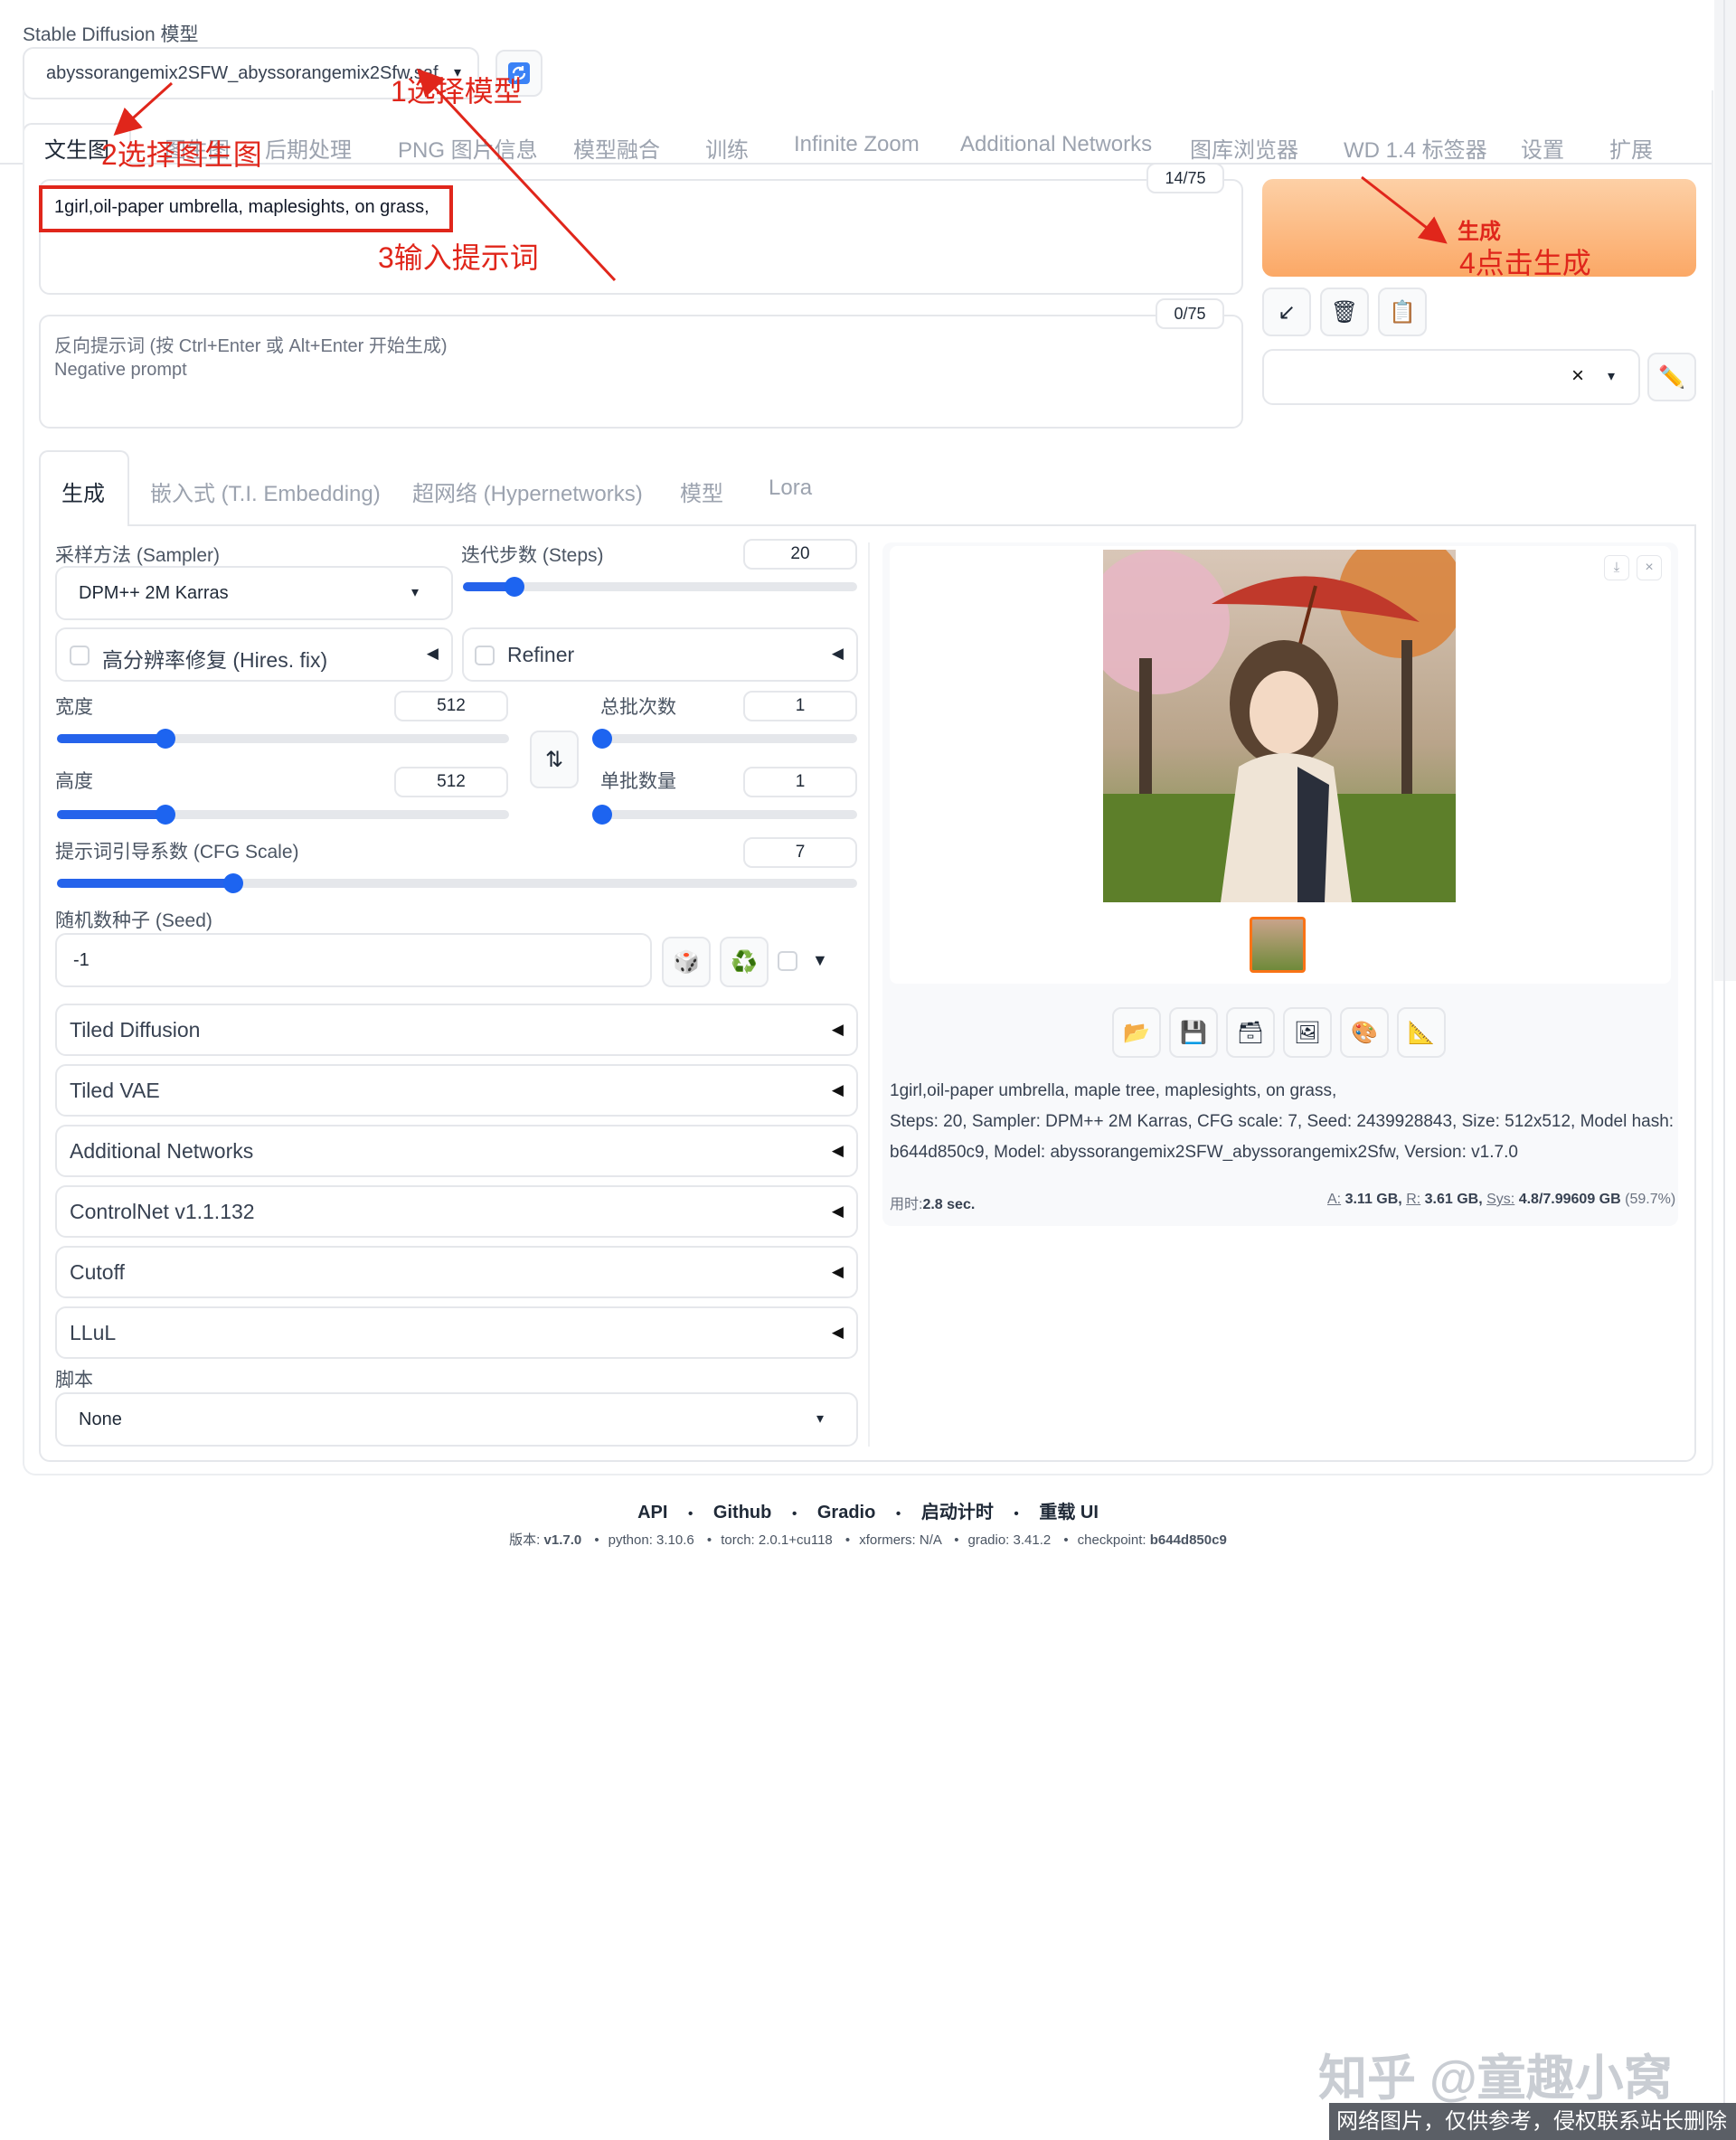  Describe the element at coordinates (133, 920) in the screenshot. I see `seed-label: 随机数种子 (Seed)` at that location.